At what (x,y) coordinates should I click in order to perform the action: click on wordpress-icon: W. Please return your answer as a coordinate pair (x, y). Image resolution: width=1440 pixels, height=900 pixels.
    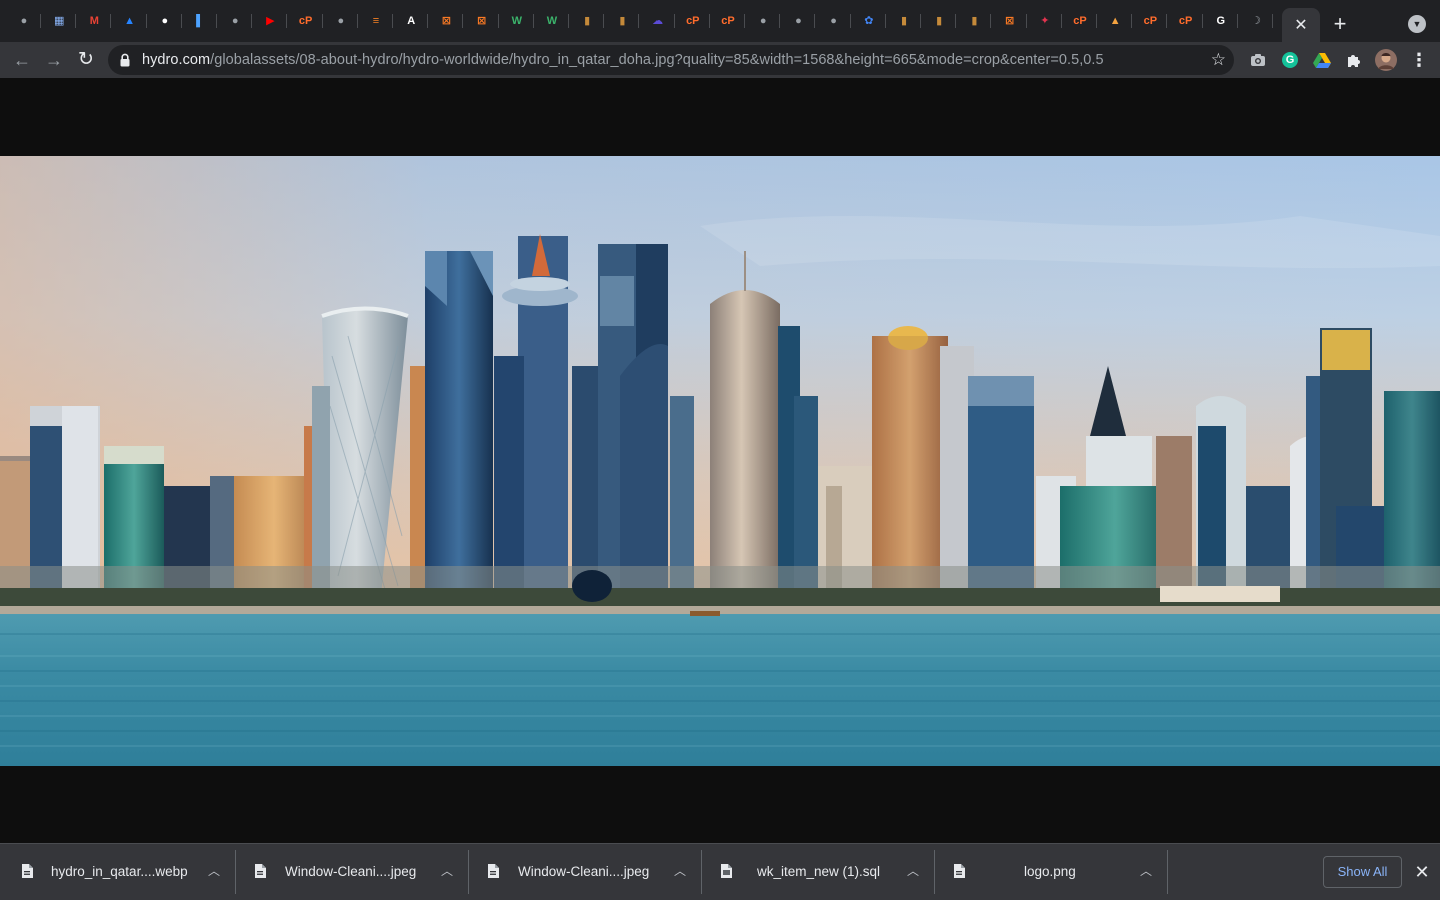
    Looking at the image, I should click on (552, 21).